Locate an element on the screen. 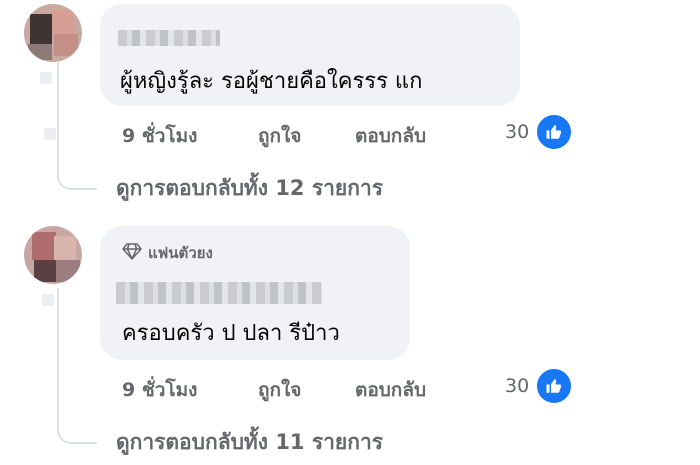  diamond-icon is located at coordinates (132, 253).